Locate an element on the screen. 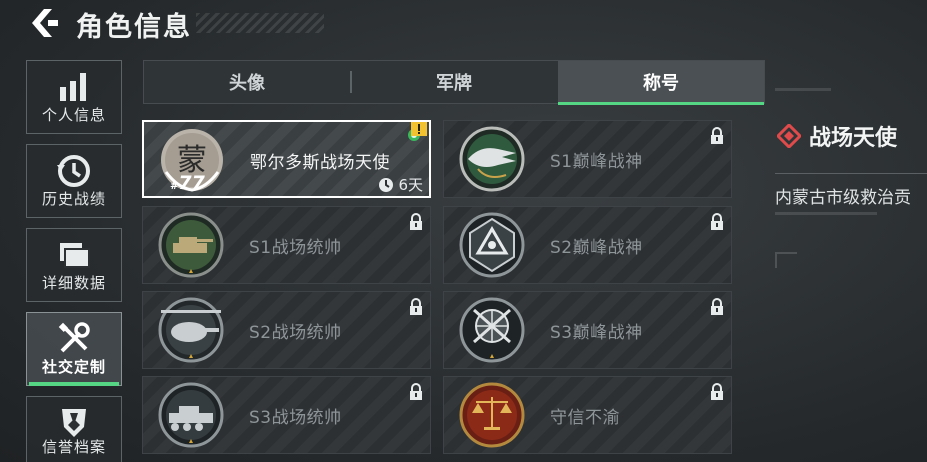  title-name: S3战场统帅 is located at coordinates (295, 418).